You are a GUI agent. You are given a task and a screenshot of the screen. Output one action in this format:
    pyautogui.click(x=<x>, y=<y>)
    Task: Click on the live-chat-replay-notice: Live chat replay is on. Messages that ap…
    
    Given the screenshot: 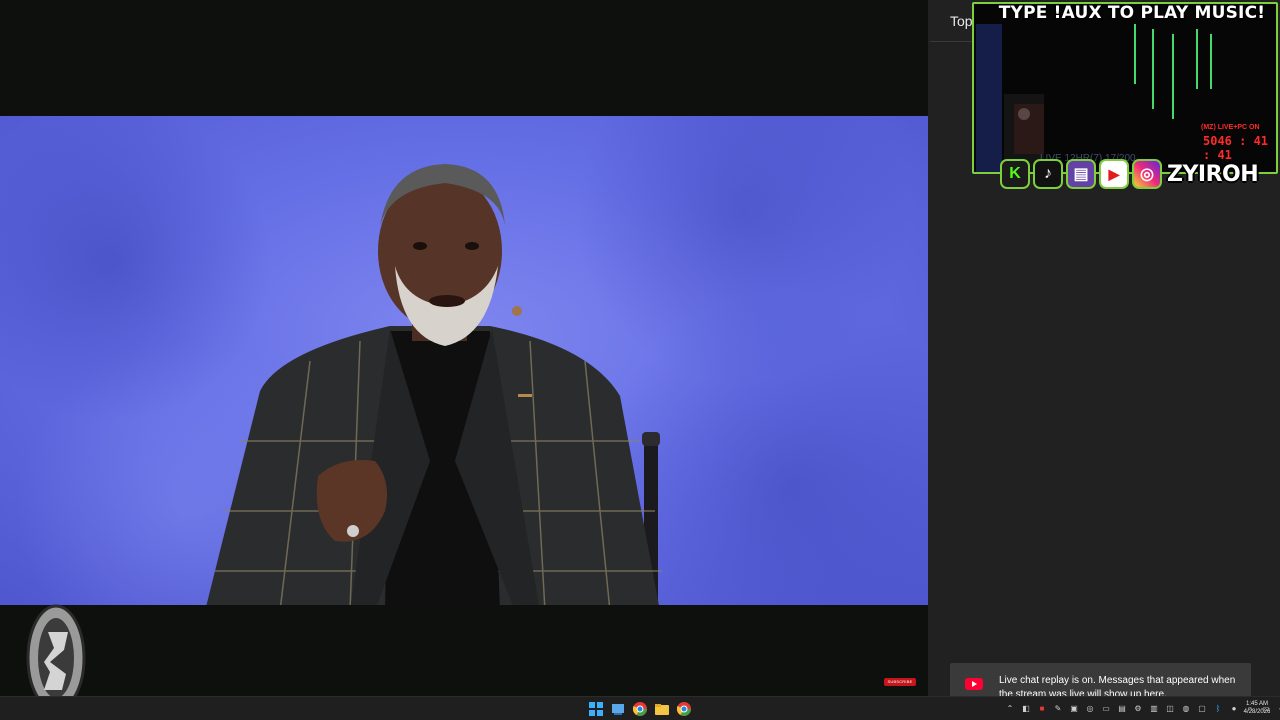 What is the action you would take?
    pyautogui.click(x=1100, y=679)
    